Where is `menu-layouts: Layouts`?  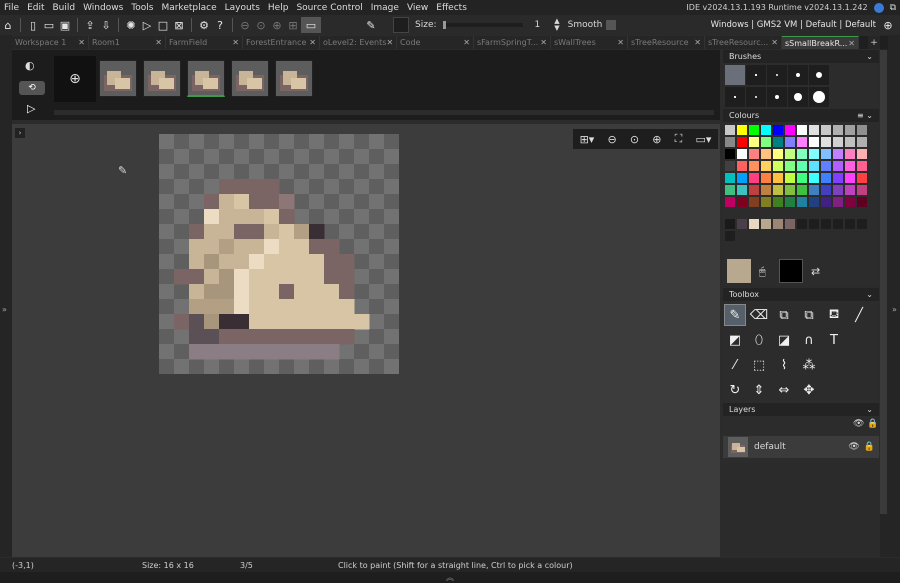 menu-layouts: Layouts is located at coordinates (242, 8).